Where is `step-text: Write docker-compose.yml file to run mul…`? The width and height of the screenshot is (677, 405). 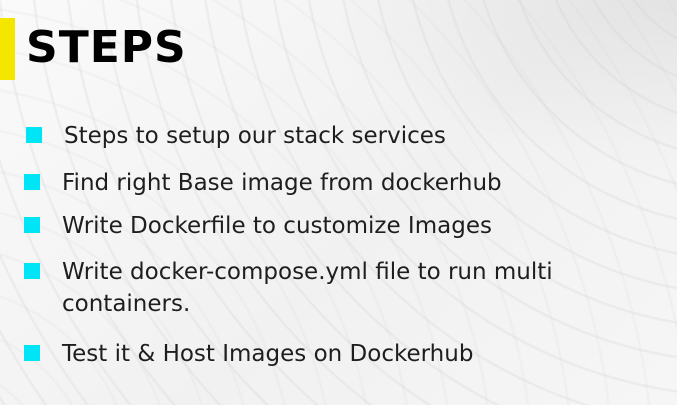
step-text: Write docker-compose.yml file to run mul… is located at coordinates (307, 288).